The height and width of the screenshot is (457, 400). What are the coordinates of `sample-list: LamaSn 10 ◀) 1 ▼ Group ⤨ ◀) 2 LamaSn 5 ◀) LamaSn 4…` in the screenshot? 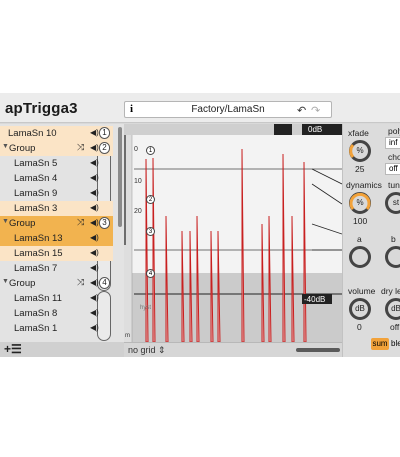 It's located at (62, 233).